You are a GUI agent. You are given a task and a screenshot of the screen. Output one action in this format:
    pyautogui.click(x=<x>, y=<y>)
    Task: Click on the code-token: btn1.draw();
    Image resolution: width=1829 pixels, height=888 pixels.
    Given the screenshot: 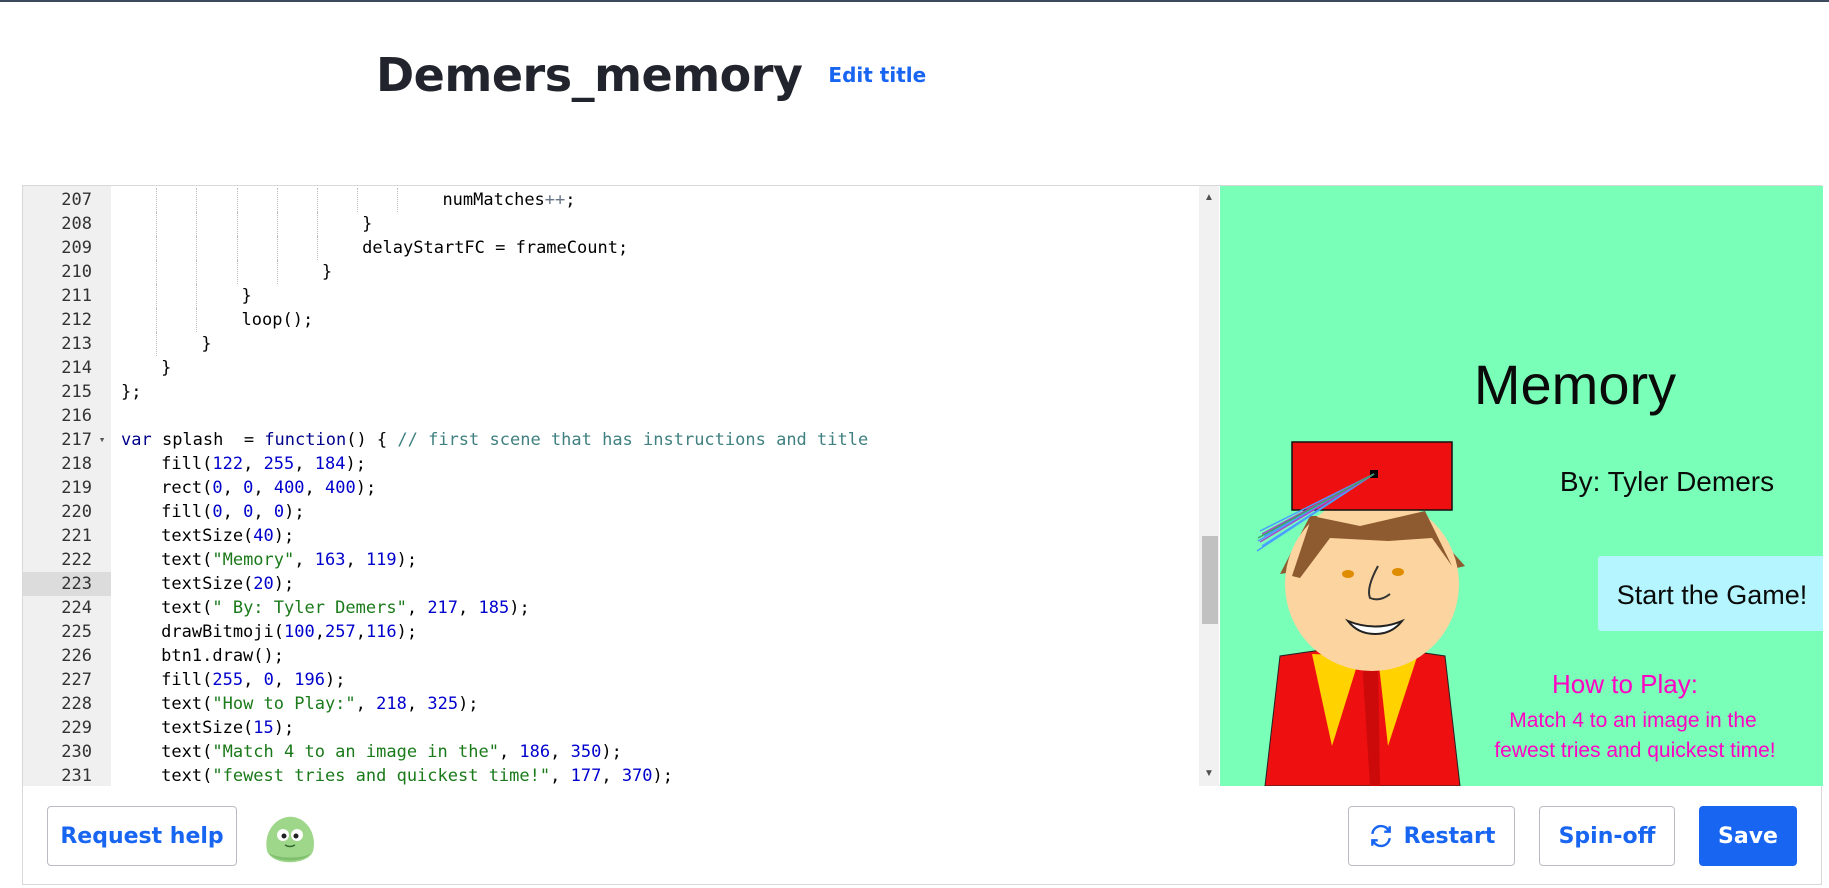 What is the action you would take?
    pyautogui.click(x=222, y=656)
    